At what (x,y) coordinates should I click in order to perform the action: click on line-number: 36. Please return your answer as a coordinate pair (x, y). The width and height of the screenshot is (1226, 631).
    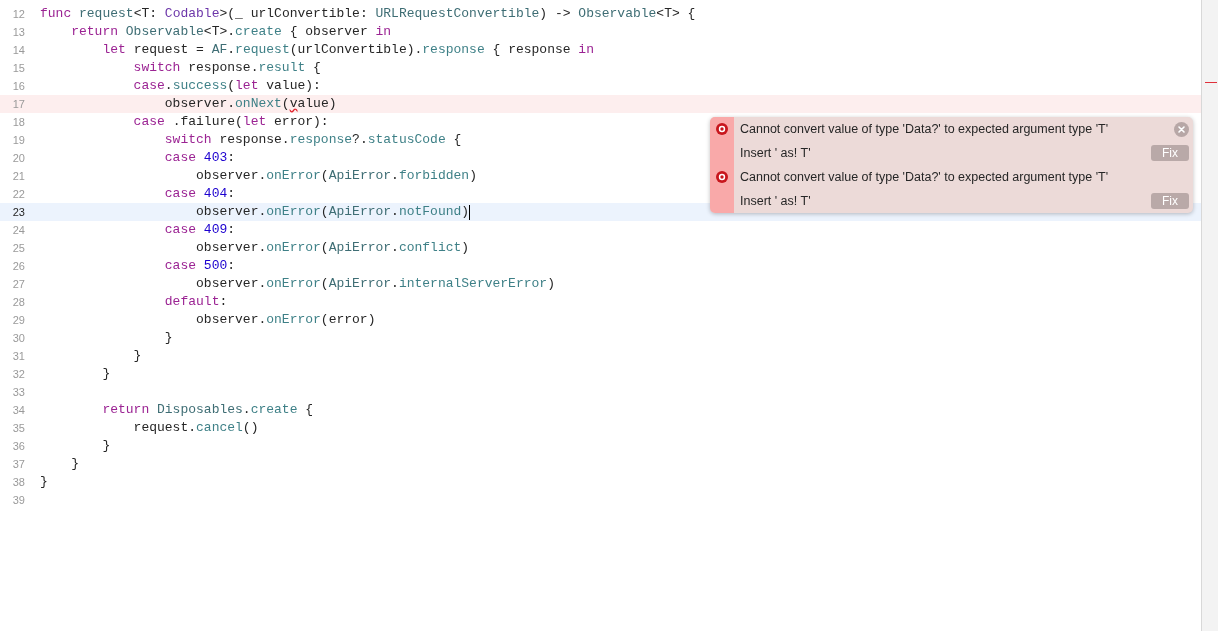
    Looking at the image, I should click on (18, 446).